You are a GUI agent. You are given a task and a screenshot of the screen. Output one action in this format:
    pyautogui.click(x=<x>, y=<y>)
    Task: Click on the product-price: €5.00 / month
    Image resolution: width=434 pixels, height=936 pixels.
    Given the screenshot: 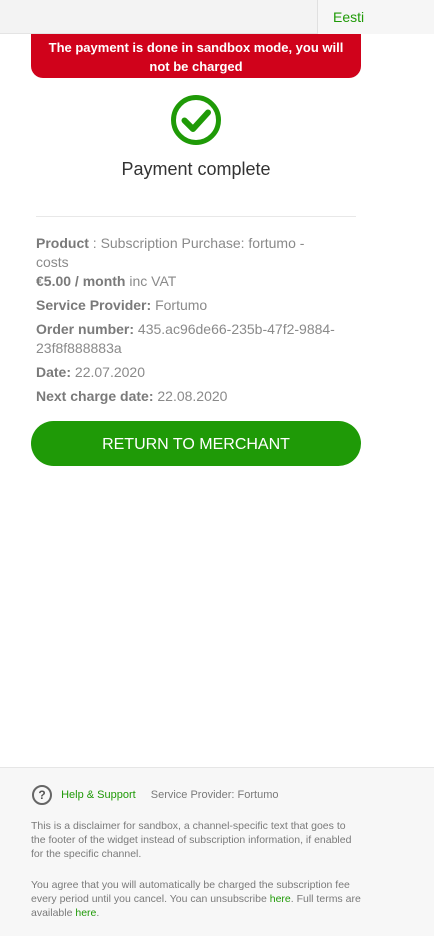 What is the action you would take?
    pyautogui.click(x=81, y=281)
    